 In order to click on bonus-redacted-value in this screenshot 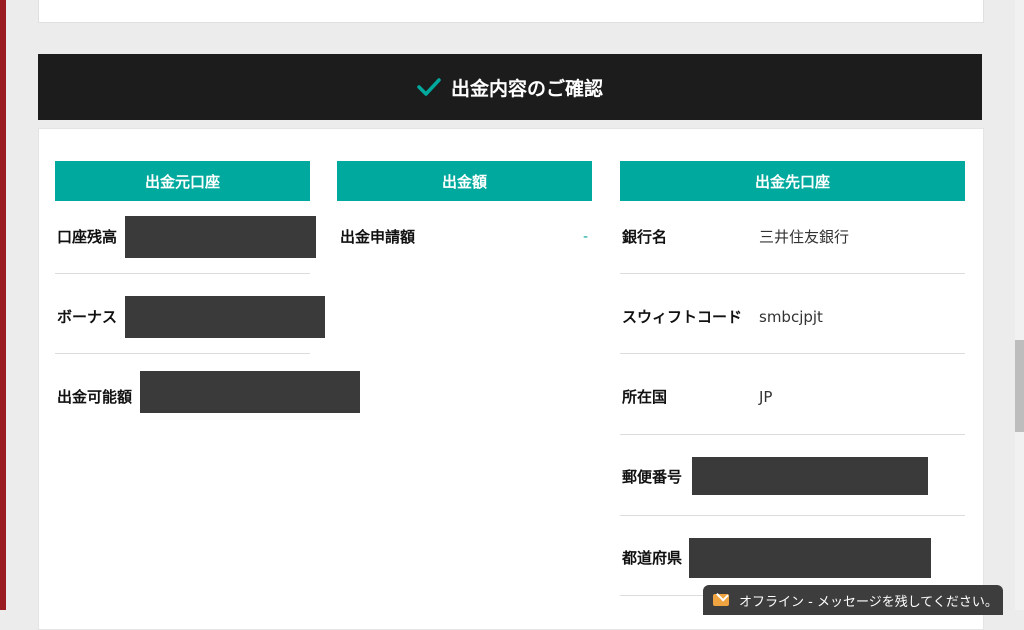, I will do `click(225, 317)`.